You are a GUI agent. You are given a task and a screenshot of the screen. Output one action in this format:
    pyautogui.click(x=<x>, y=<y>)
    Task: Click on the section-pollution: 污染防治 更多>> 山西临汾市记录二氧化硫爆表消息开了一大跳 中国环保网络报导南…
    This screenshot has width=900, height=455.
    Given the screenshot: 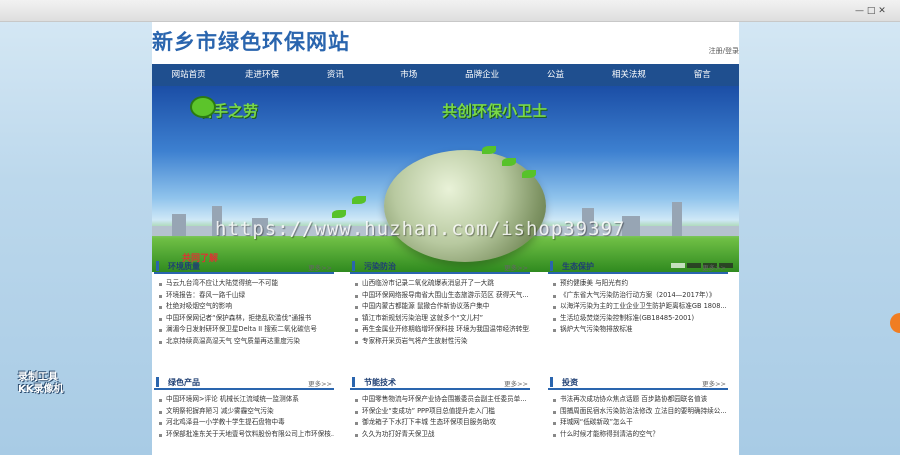 What is the action you would take?
    pyautogui.click(x=440, y=303)
    